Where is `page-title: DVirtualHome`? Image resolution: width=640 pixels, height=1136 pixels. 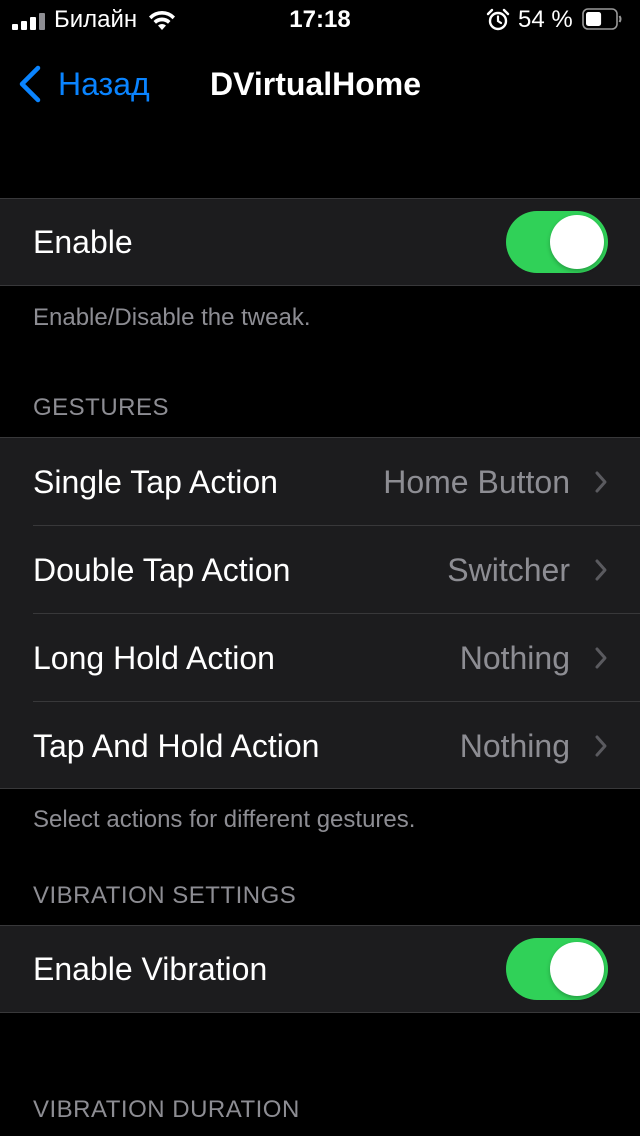 page-title: DVirtualHome is located at coordinates (316, 84).